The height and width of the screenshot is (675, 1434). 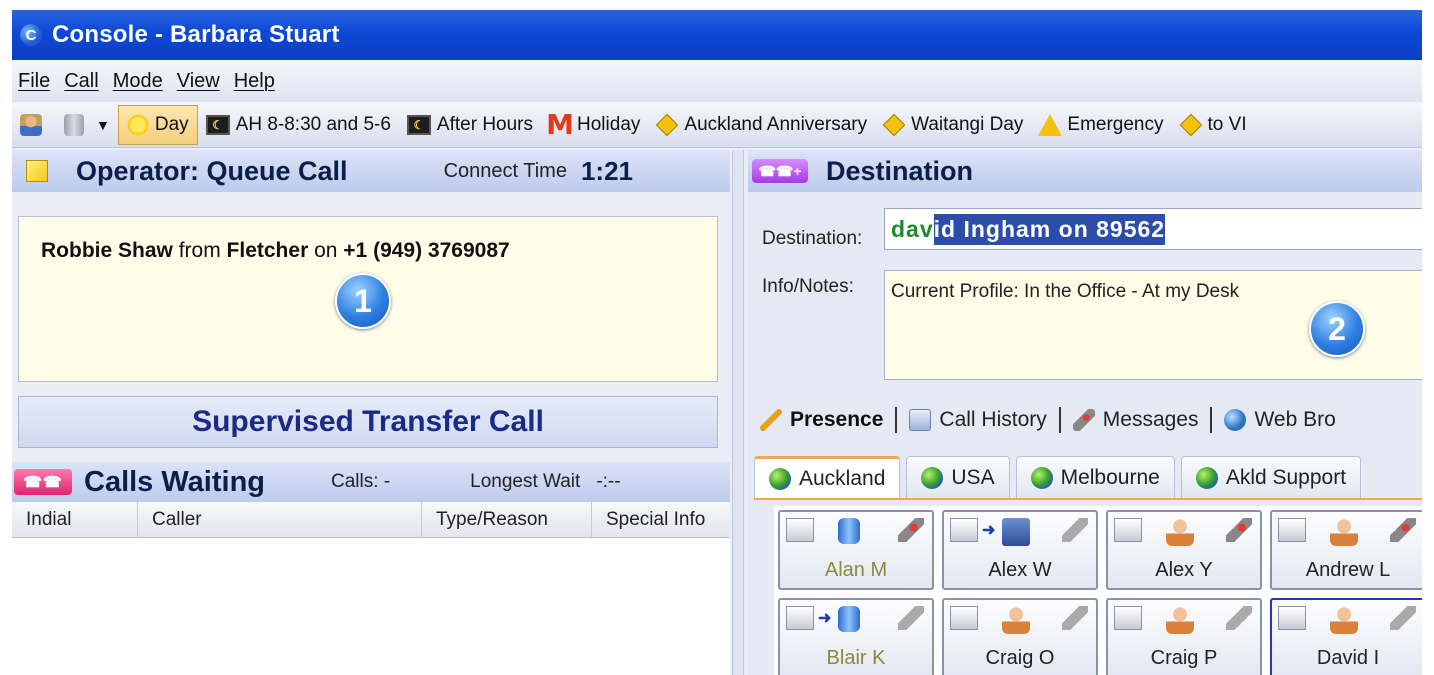 I want to click on tab-call-history: Call History, so click(x=977, y=420).